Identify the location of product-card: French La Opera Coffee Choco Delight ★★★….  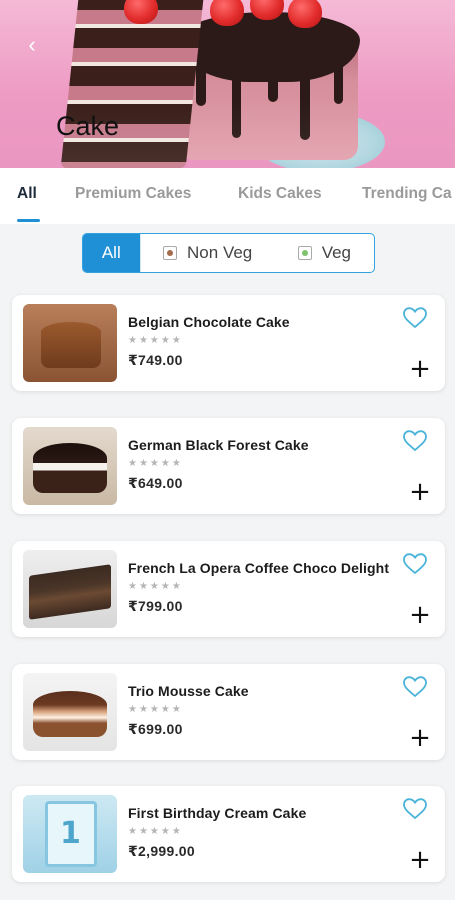
(228, 589).